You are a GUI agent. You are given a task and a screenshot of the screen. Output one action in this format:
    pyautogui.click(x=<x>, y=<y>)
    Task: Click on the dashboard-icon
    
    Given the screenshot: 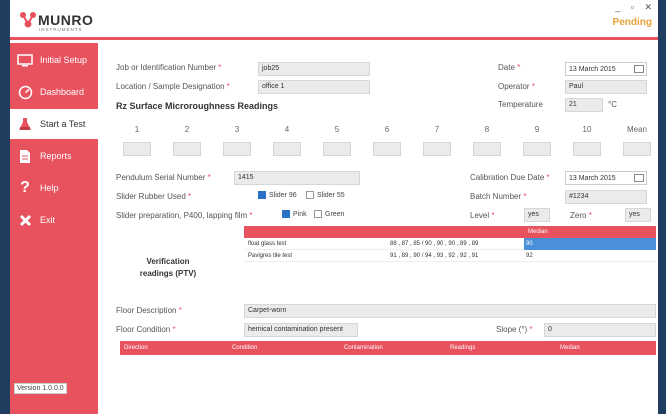 What is the action you would take?
    pyautogui.click(x=25, y=92)
    